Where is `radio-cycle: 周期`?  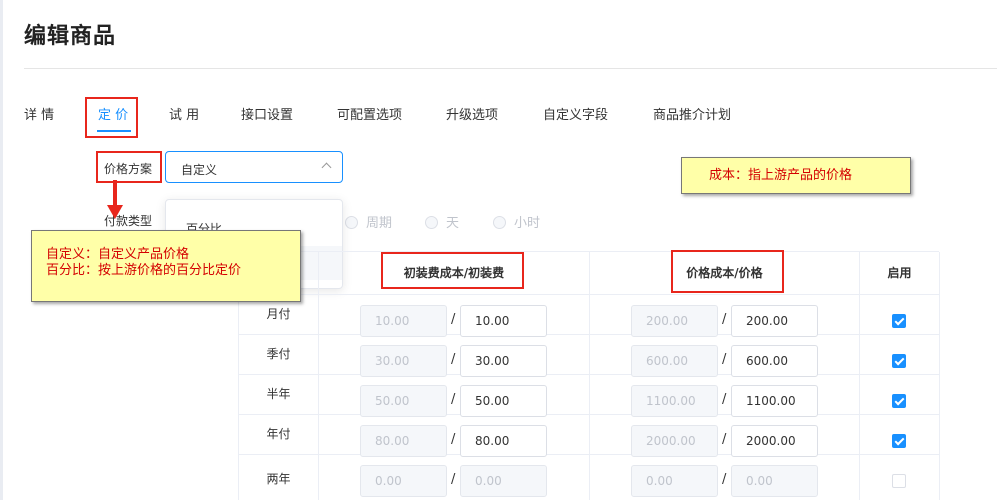 radio-cycle: 周期 is located at coordinates (368, 221).